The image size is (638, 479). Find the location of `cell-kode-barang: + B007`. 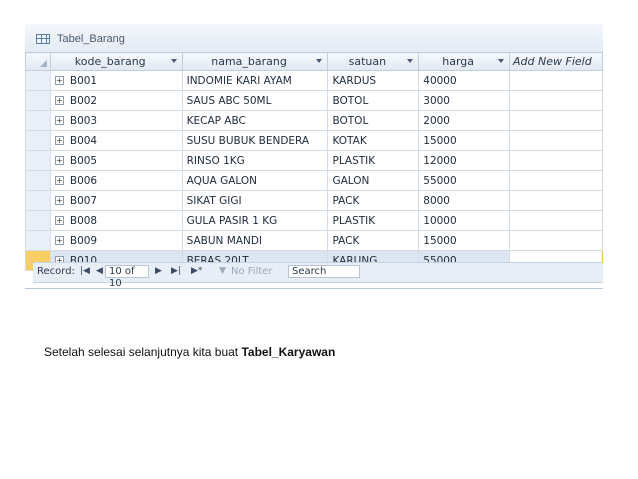

cell-kode-barang: + B007 is located at coordinates (116, 200).